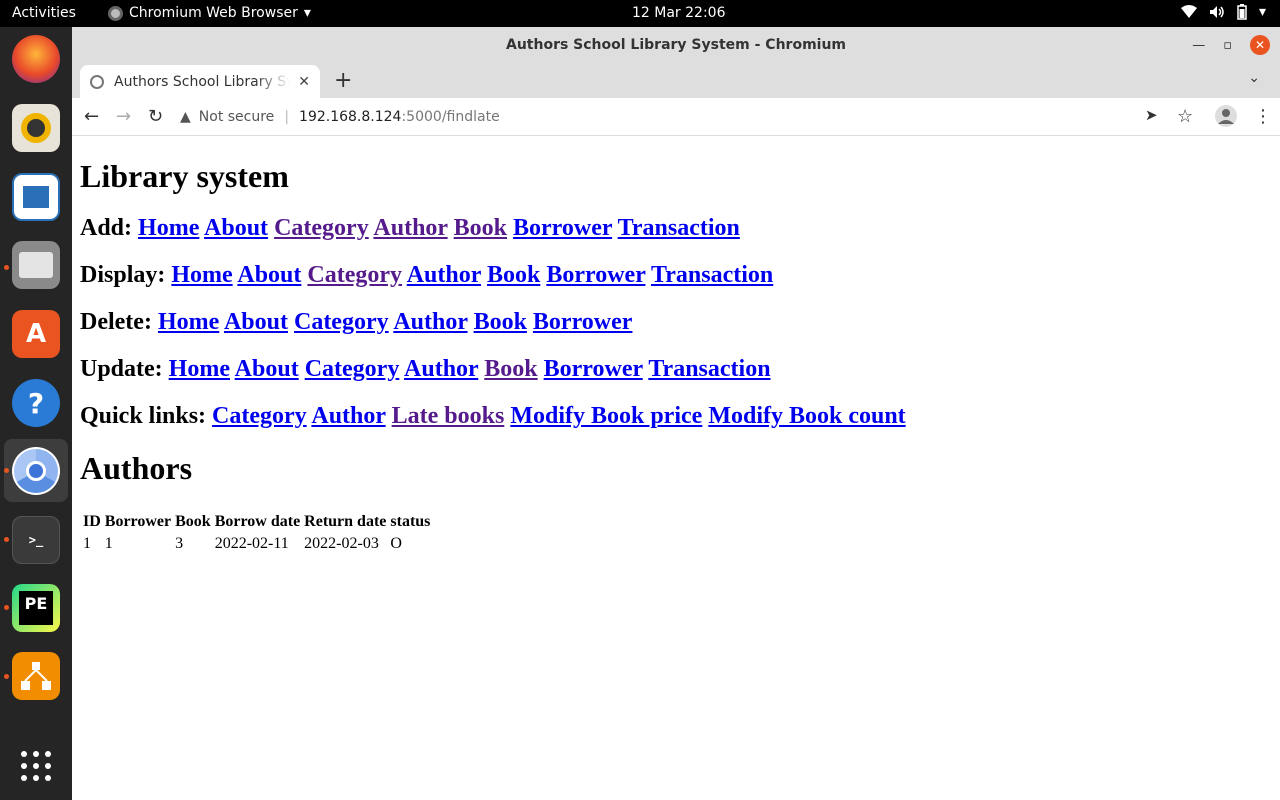 This screenshot has height=800, width=1280. I want to click on software-icon: A, so click(36, 334).